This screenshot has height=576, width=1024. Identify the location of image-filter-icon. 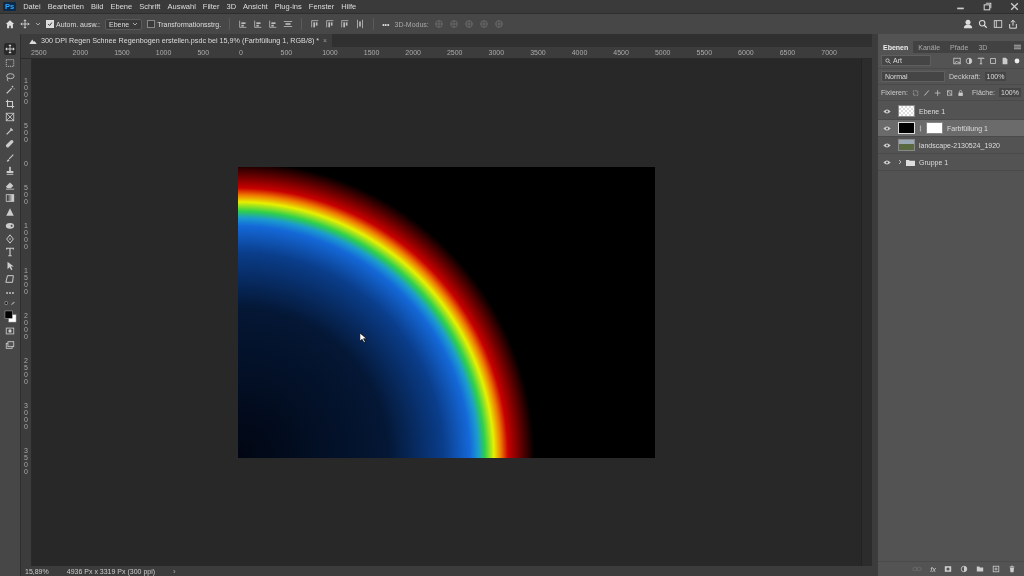
(957, 60).